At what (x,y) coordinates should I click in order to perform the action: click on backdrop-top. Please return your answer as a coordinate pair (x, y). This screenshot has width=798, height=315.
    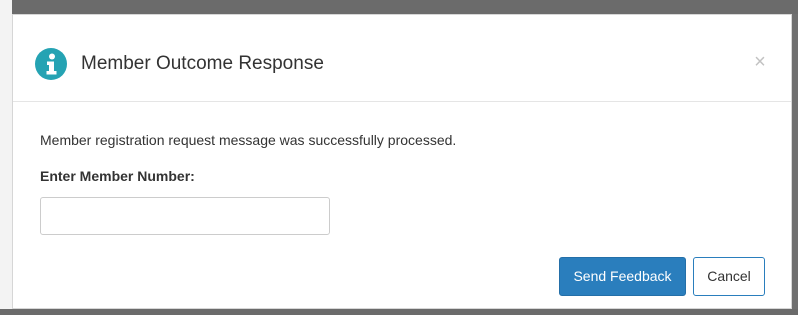
    Looking at the image, I should click on (399, 7).